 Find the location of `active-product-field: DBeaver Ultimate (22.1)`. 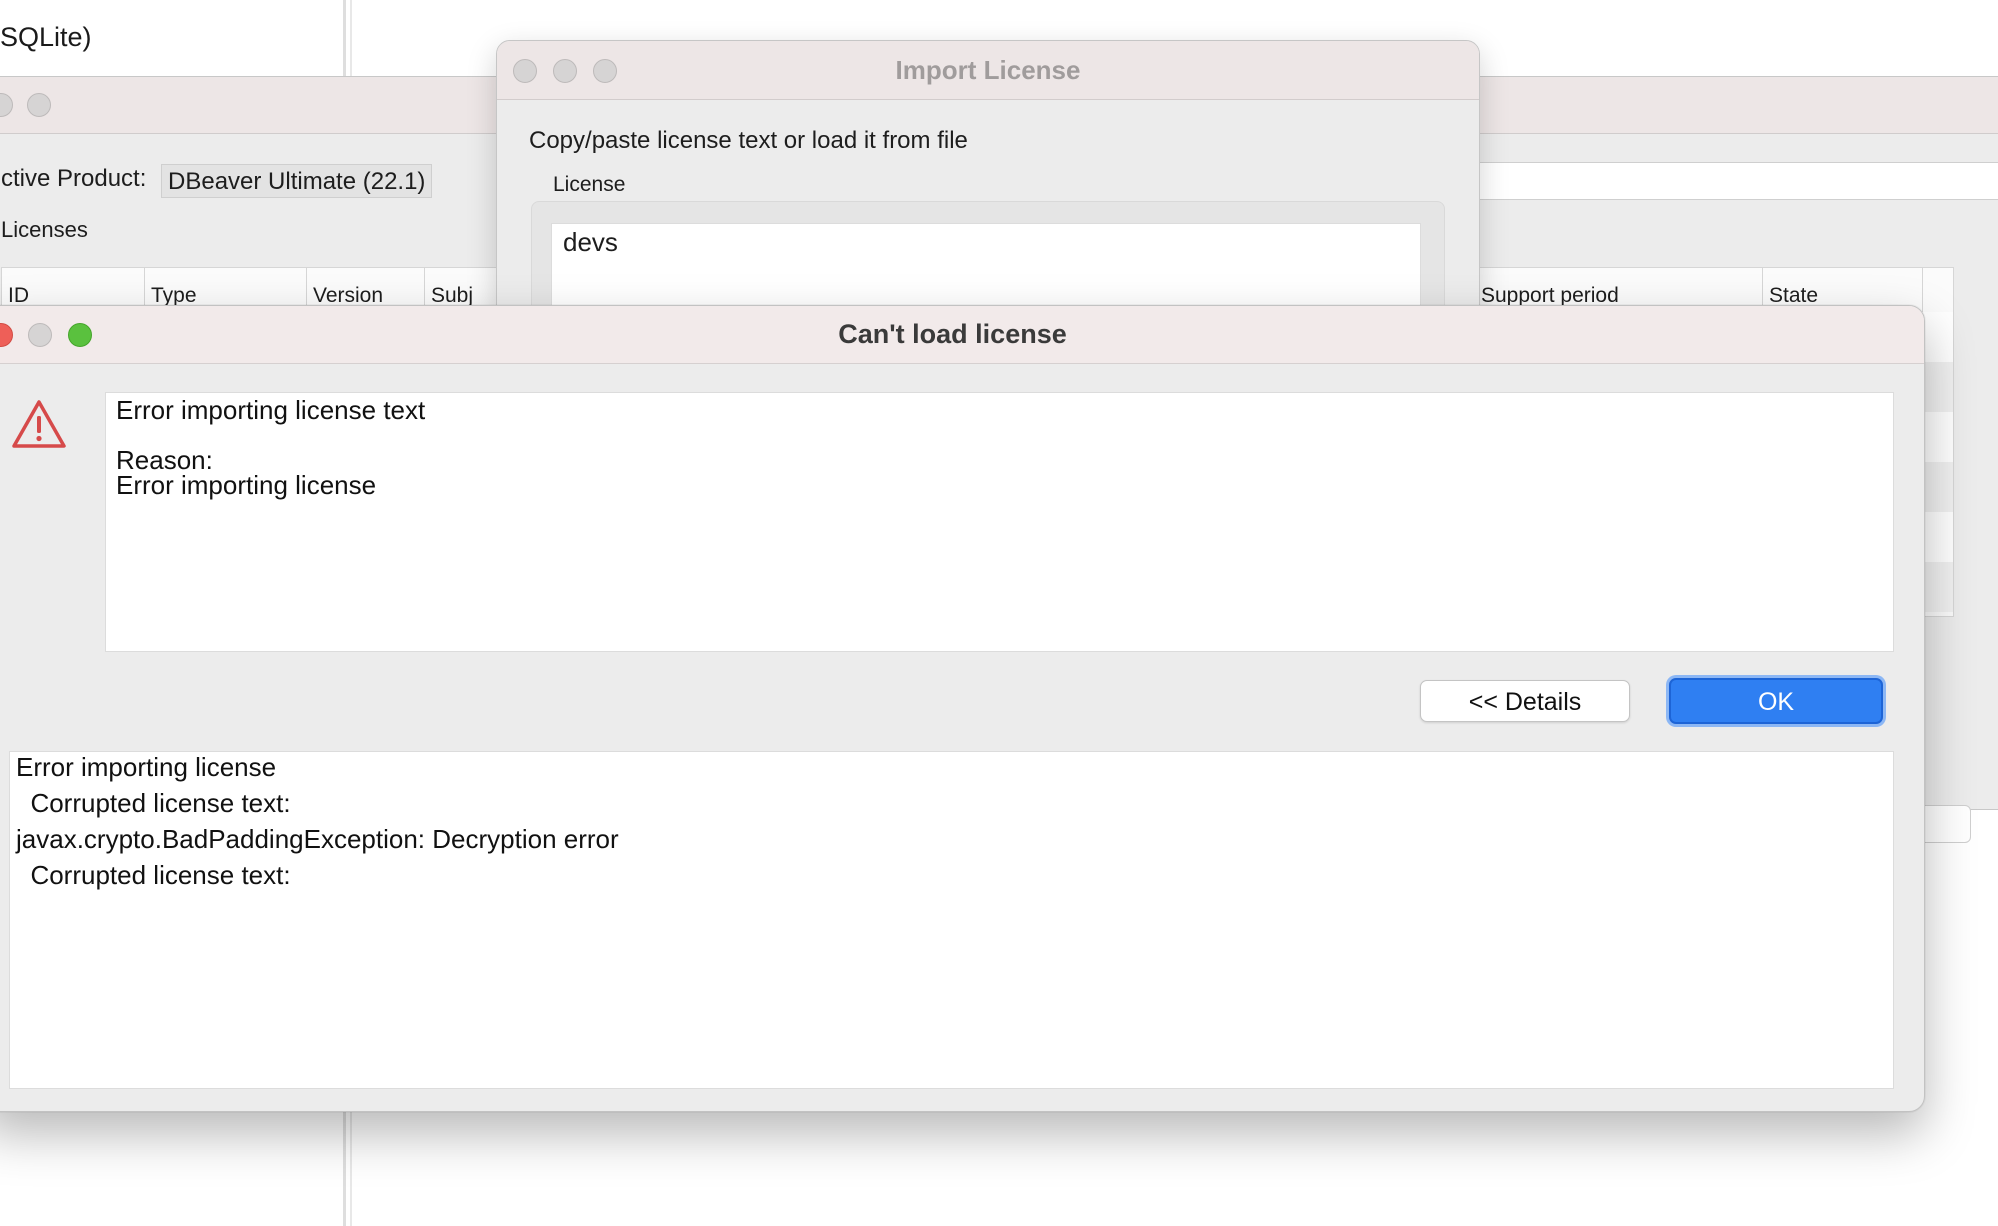

active-product-field: DBeaver Ultimate (22.1) is located at coordinates (297, 181).